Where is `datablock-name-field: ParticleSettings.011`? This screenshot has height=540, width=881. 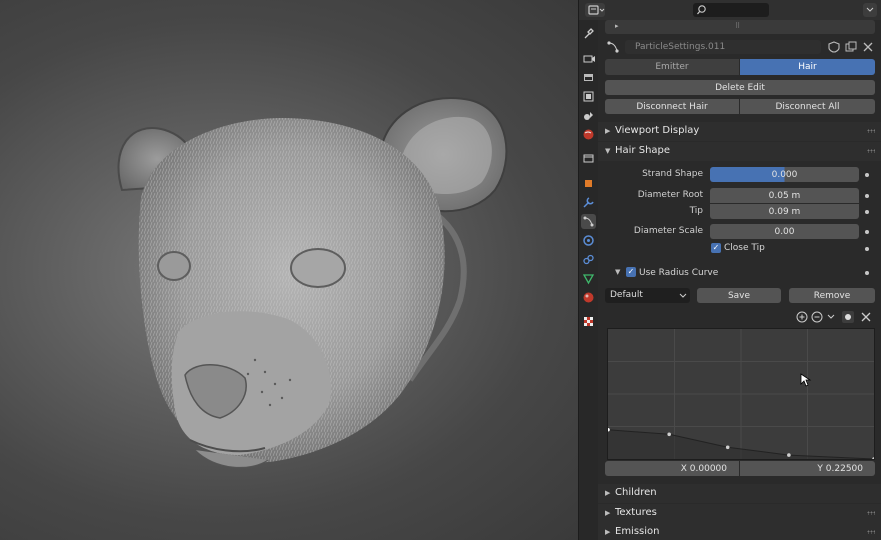
datablock-name-field: ParticleSettings.011 is located at coordinates (723, 47).